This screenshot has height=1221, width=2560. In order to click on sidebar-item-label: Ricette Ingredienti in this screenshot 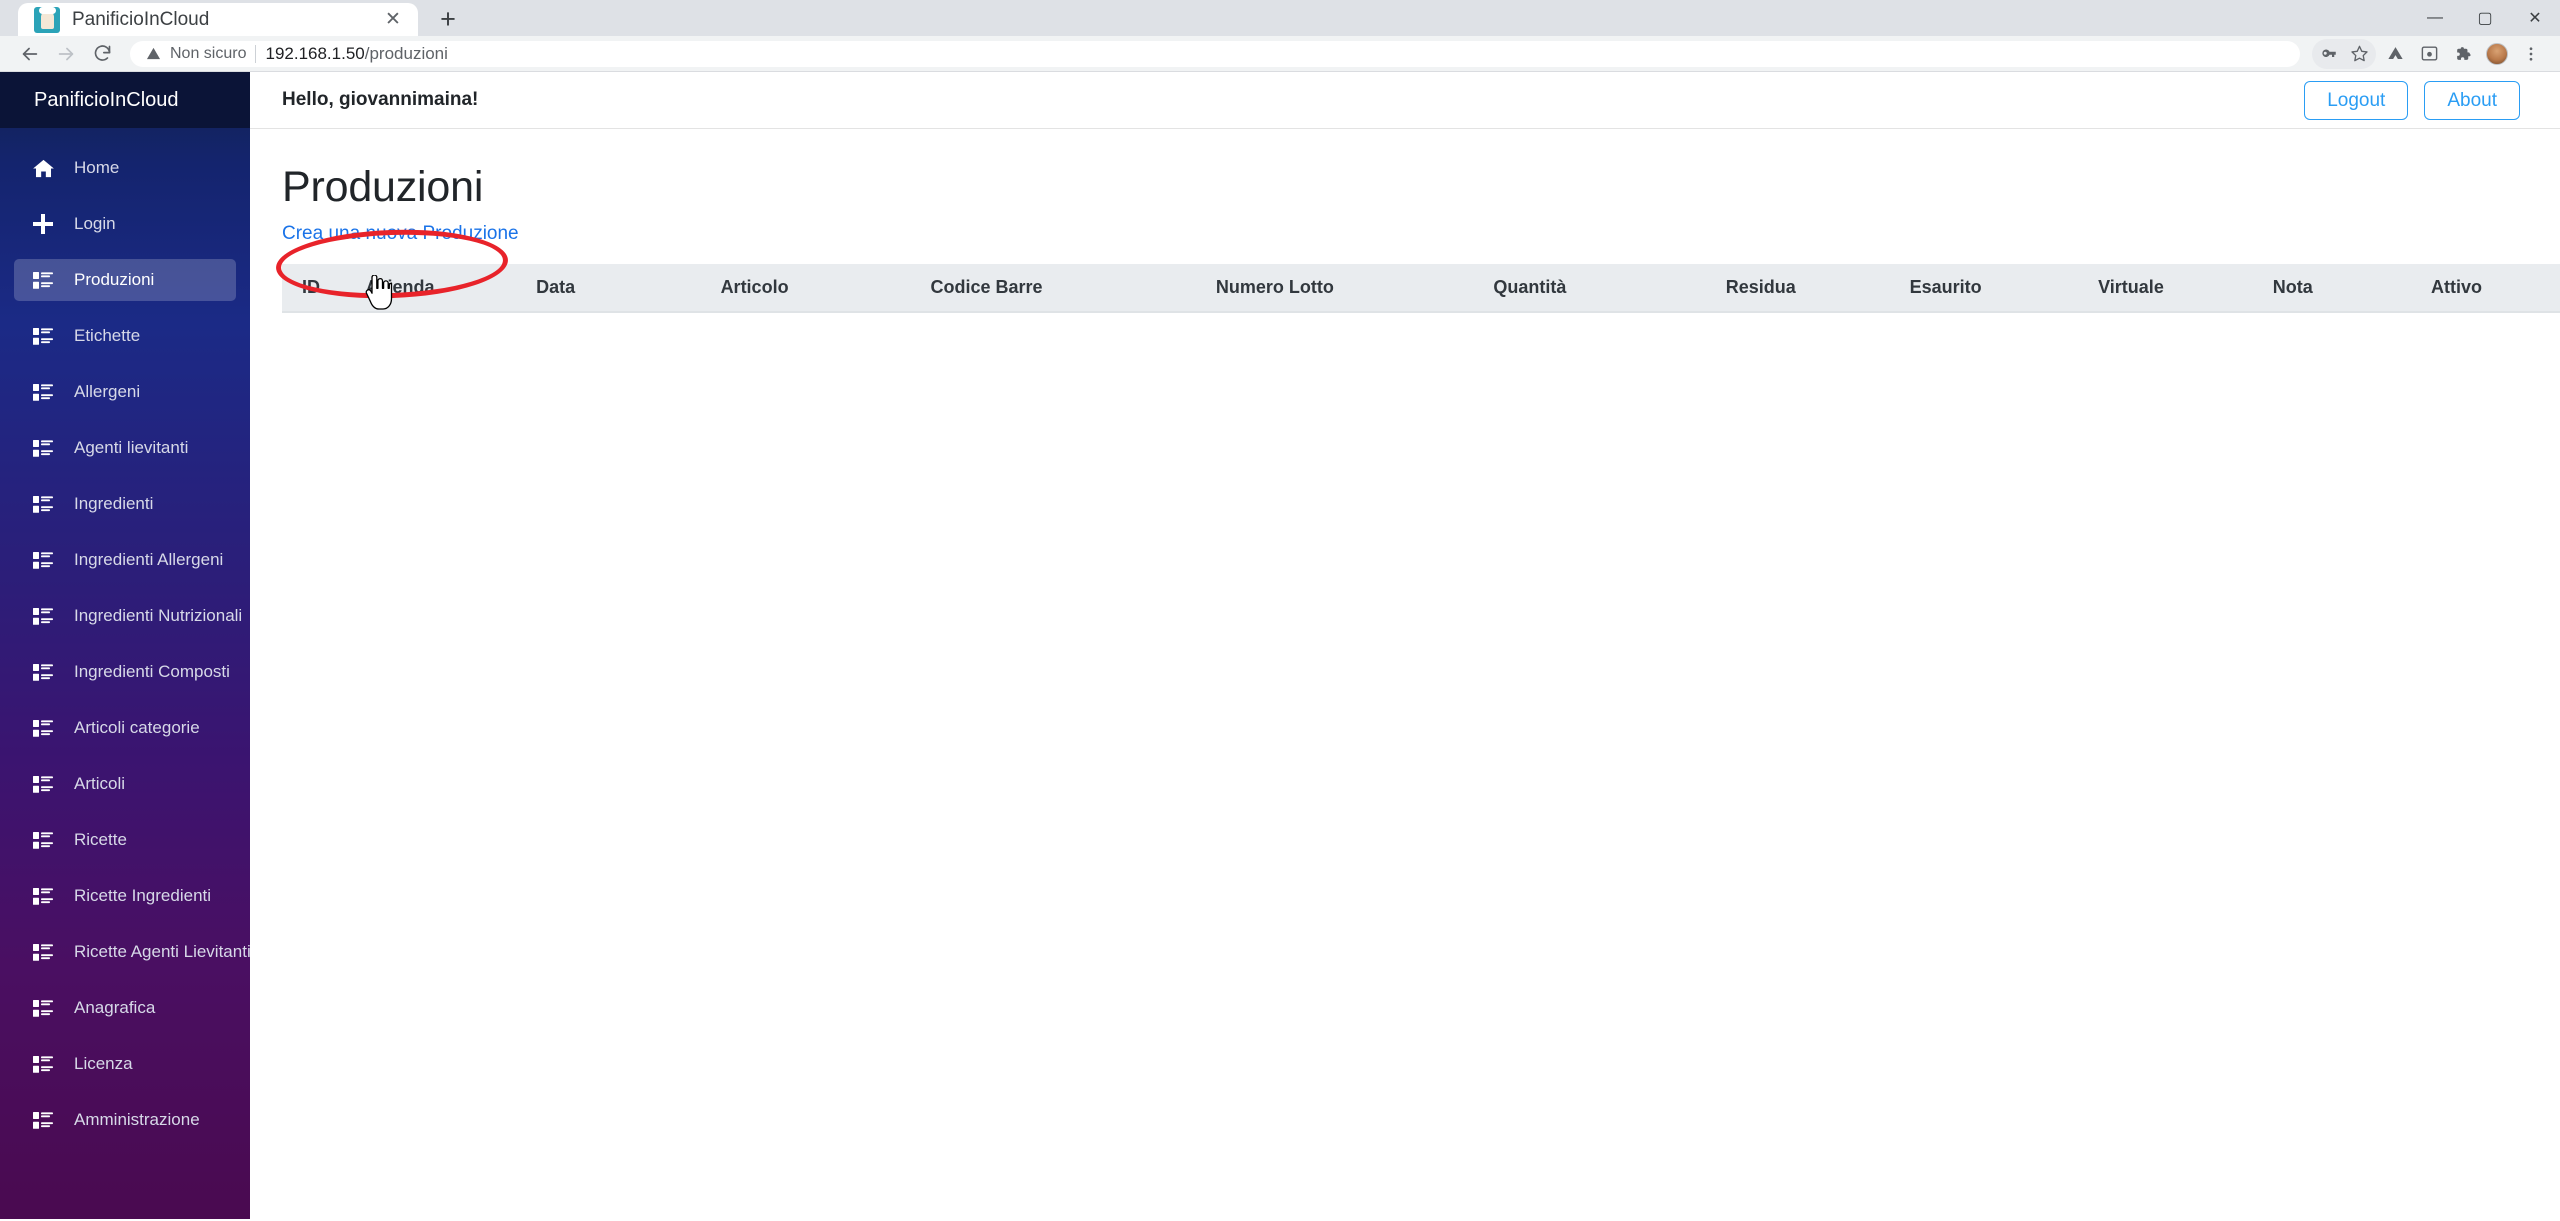, I will do `click(143, 895)`.